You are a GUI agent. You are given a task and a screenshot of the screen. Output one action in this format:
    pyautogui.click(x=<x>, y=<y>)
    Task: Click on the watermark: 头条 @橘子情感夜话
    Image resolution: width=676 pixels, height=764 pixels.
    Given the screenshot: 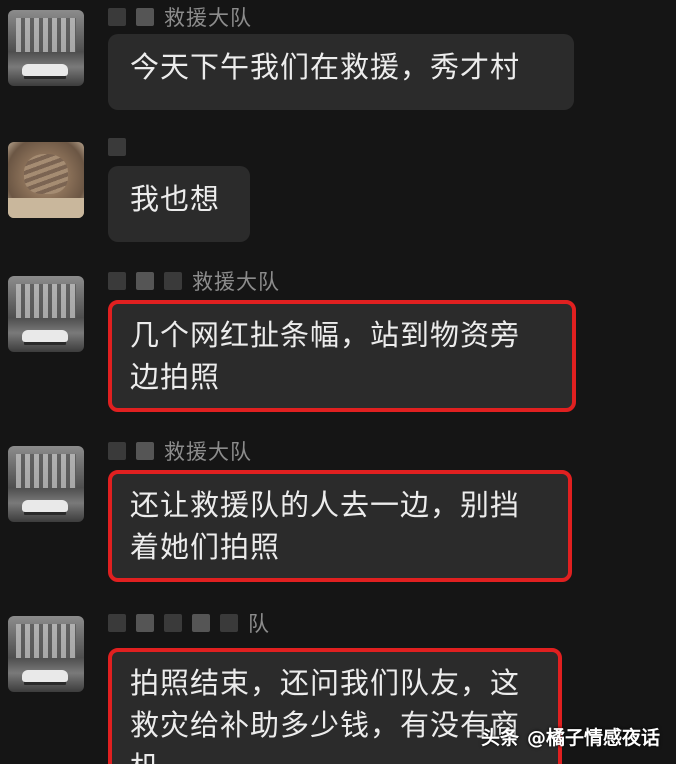 What is the action you would take?
    pyautogui.click(x=570, y=736)
    